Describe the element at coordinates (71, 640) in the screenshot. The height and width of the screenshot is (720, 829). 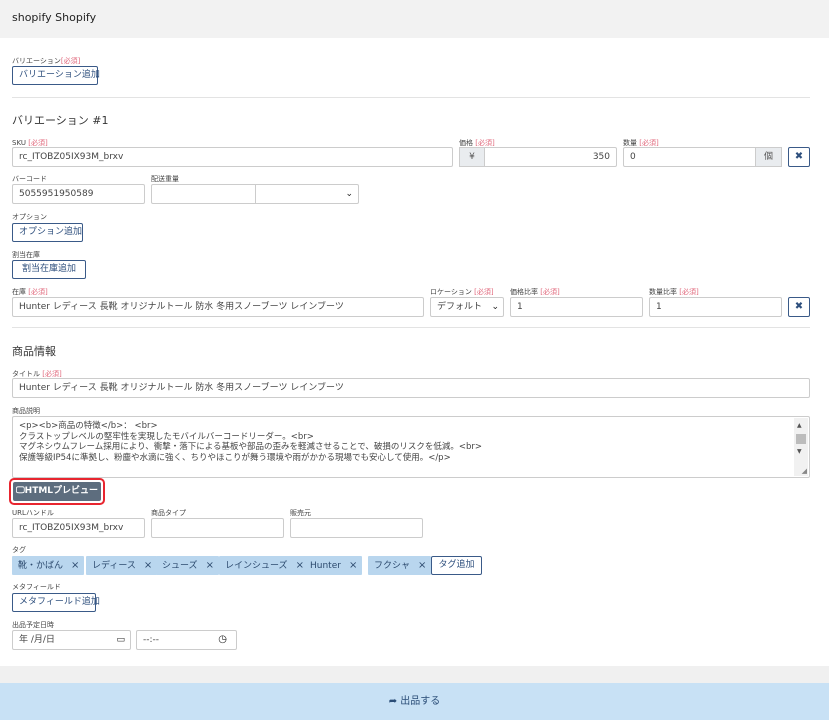
I see `date-input: 年 /月/日 ▭` at that location.